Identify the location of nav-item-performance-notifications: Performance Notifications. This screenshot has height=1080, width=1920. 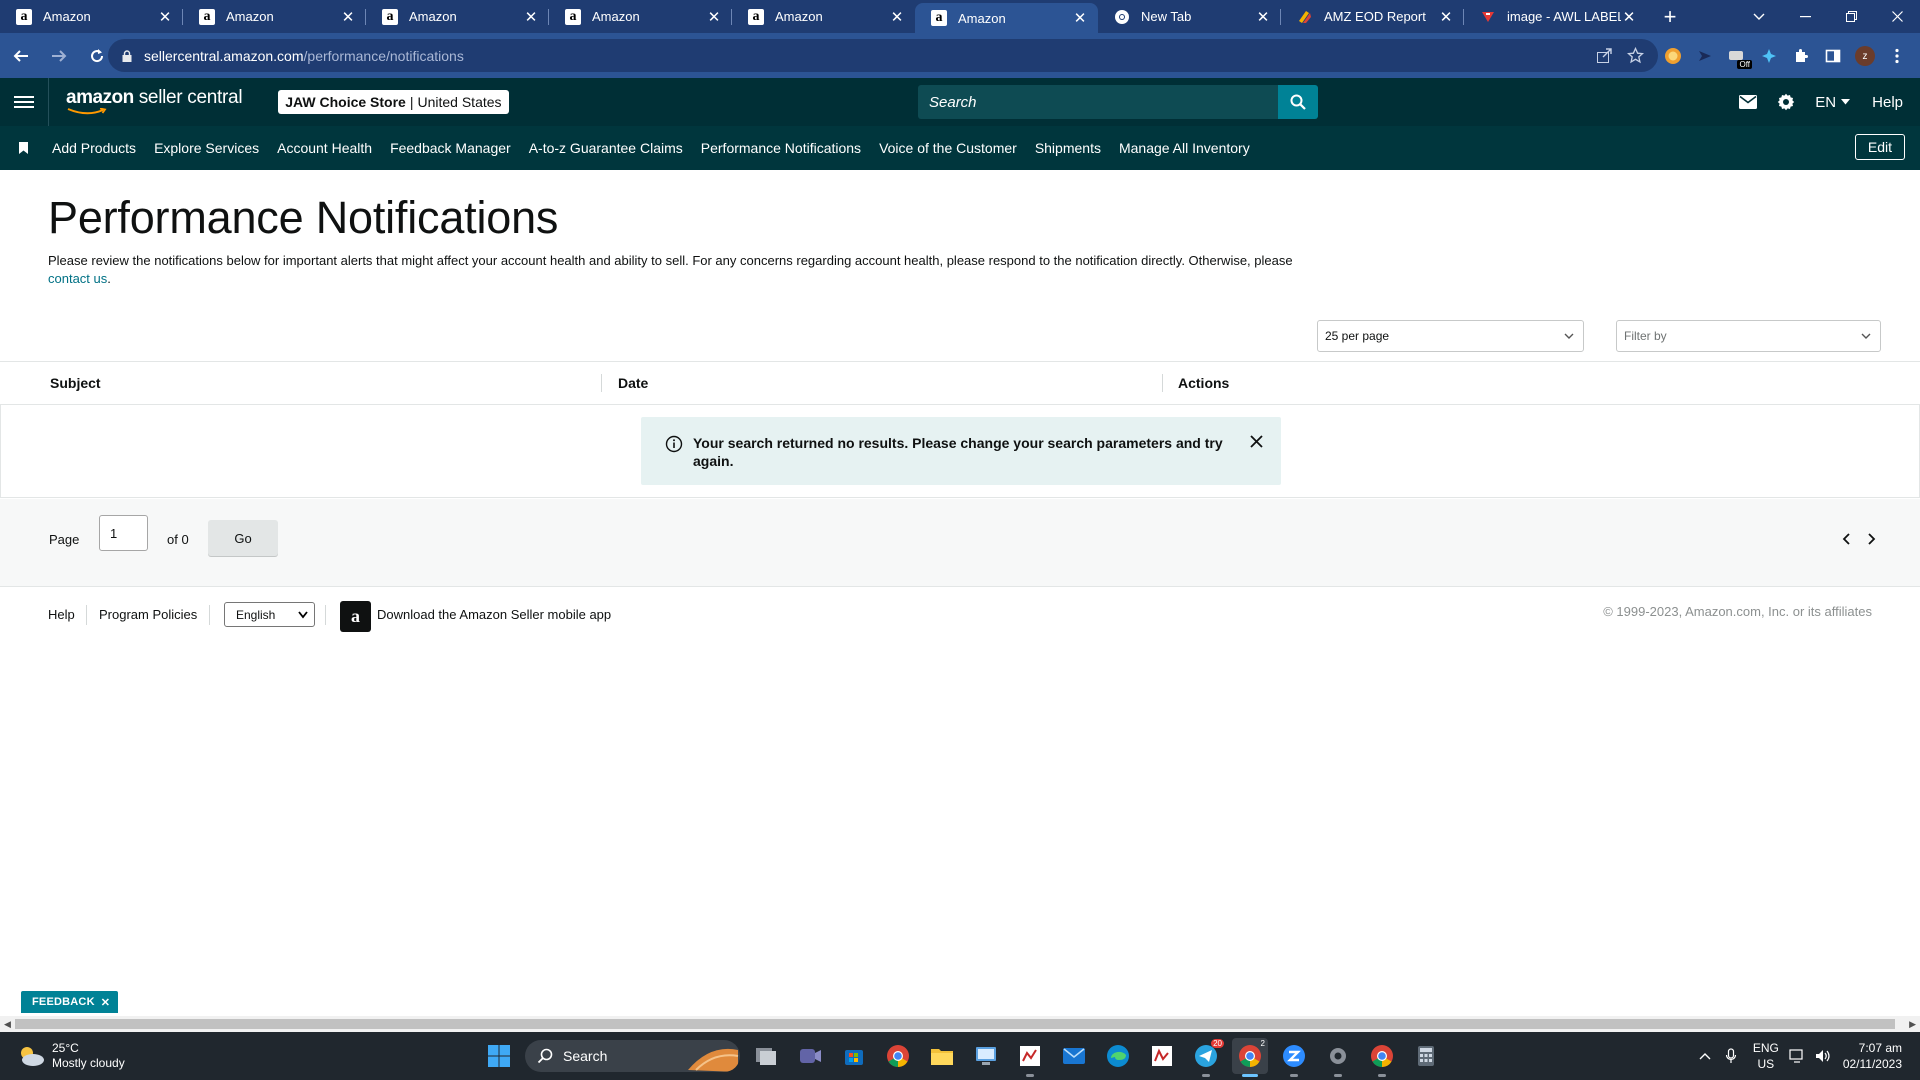
(781, 148).